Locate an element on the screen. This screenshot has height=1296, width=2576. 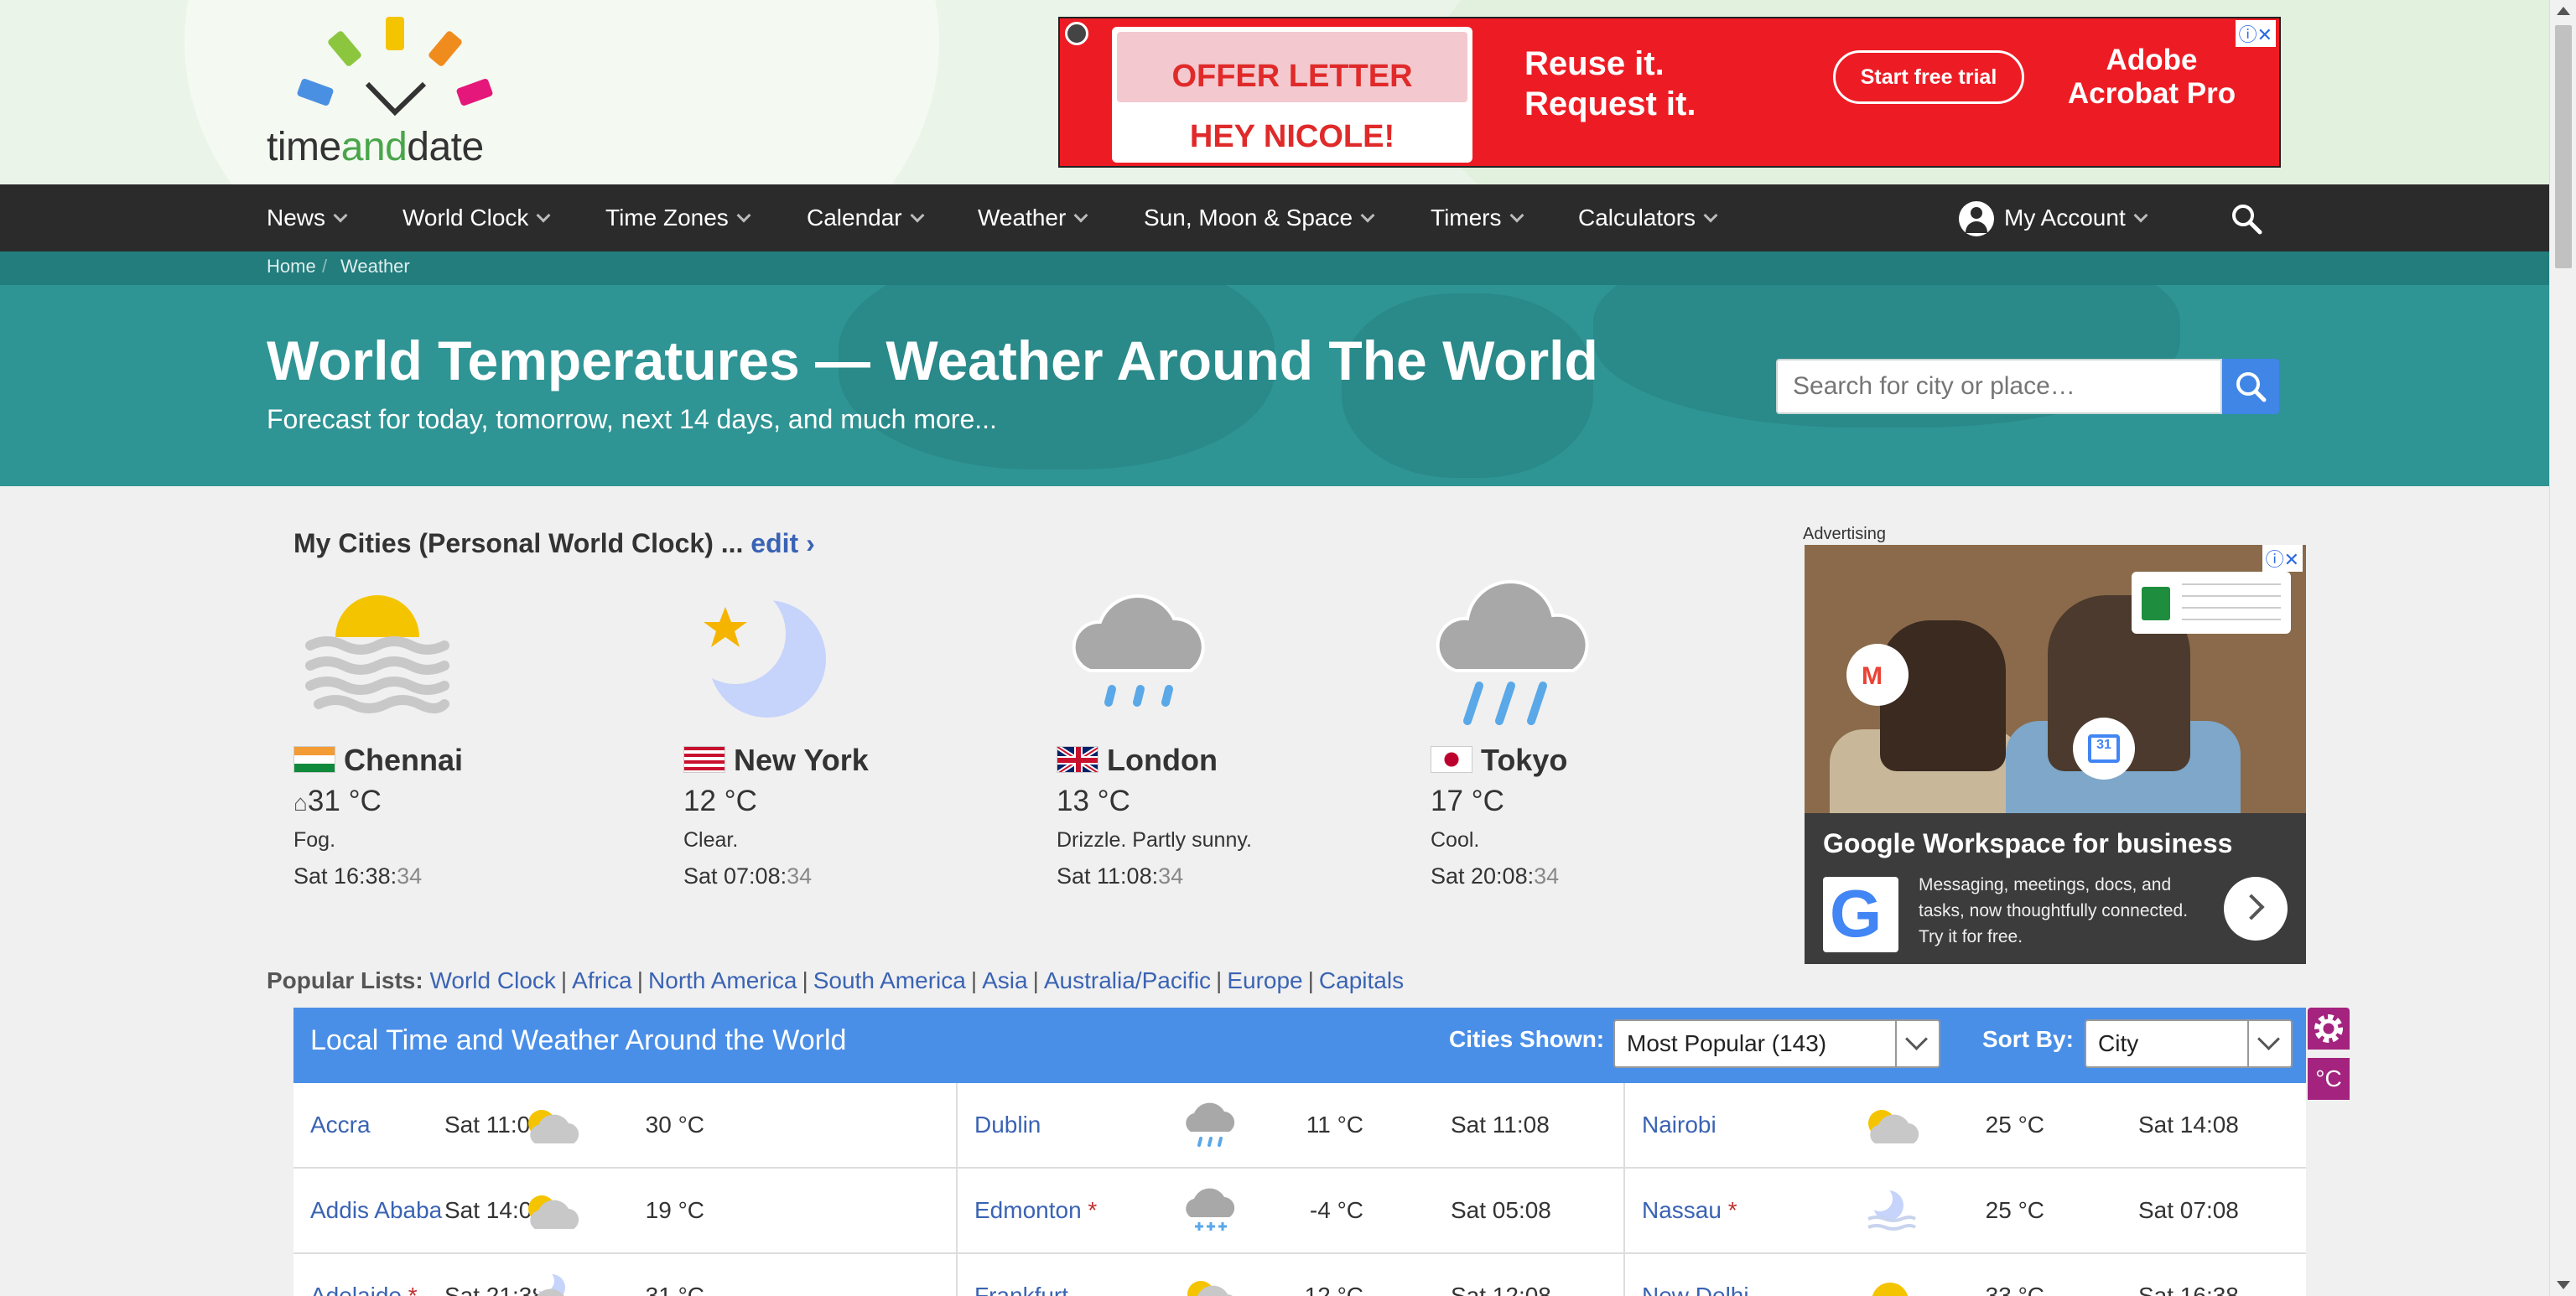
nav-weather: Weather is located at coordinates (1033, 217).